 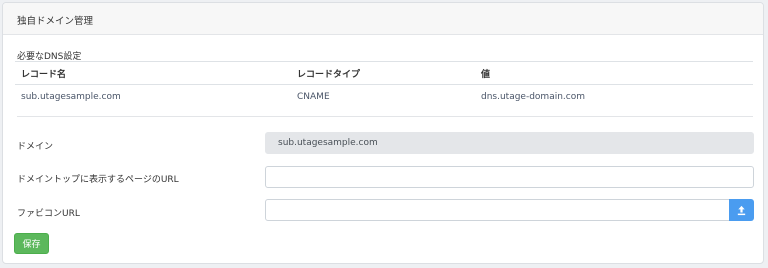 What do you see at coordinates (329, 75) in the screenshot?
I see `column-header-record-type: レコードタイプ` at bounding box center [329, 75].